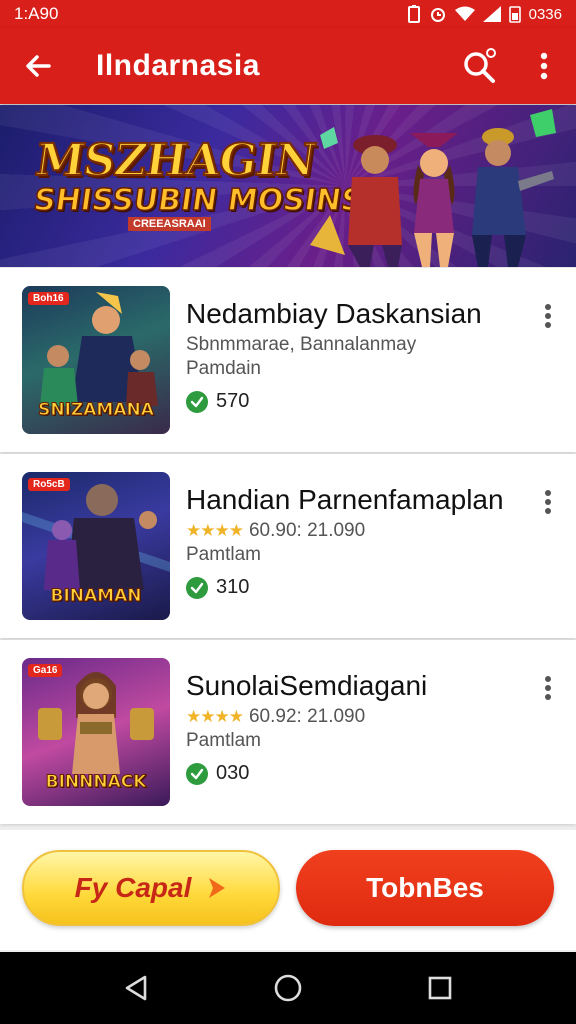 The width and height of the screenshot is (576, 1024). Describe the element at coordinates (437, 15) in the screenshot. I see `alarm-icon` at that location.